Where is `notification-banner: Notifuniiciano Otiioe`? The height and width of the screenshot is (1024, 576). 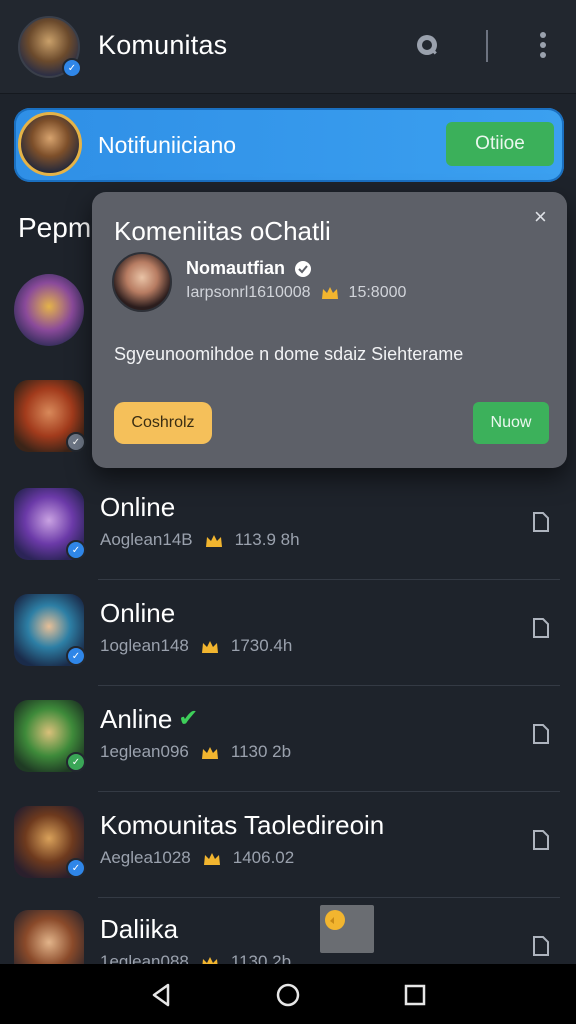 notification-banner: Notifuniiciano Otiioe is located at coordinates (289, 145).